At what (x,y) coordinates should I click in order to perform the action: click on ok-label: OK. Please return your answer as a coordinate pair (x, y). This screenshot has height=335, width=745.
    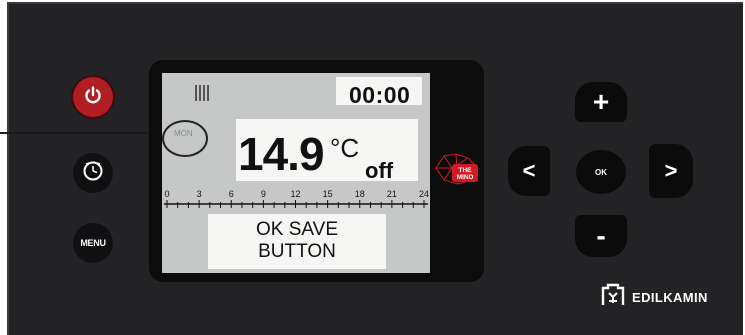
    Looking at the image, I should click on (601, 172).